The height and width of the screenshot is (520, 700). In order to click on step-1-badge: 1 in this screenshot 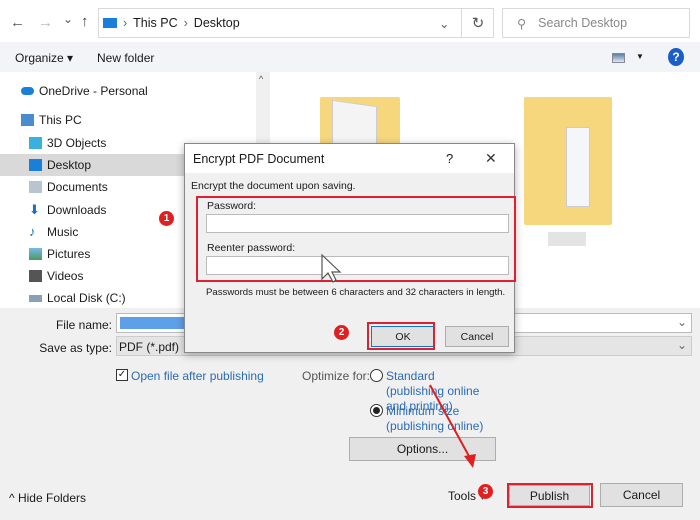, I will do `click(166, 218)`.